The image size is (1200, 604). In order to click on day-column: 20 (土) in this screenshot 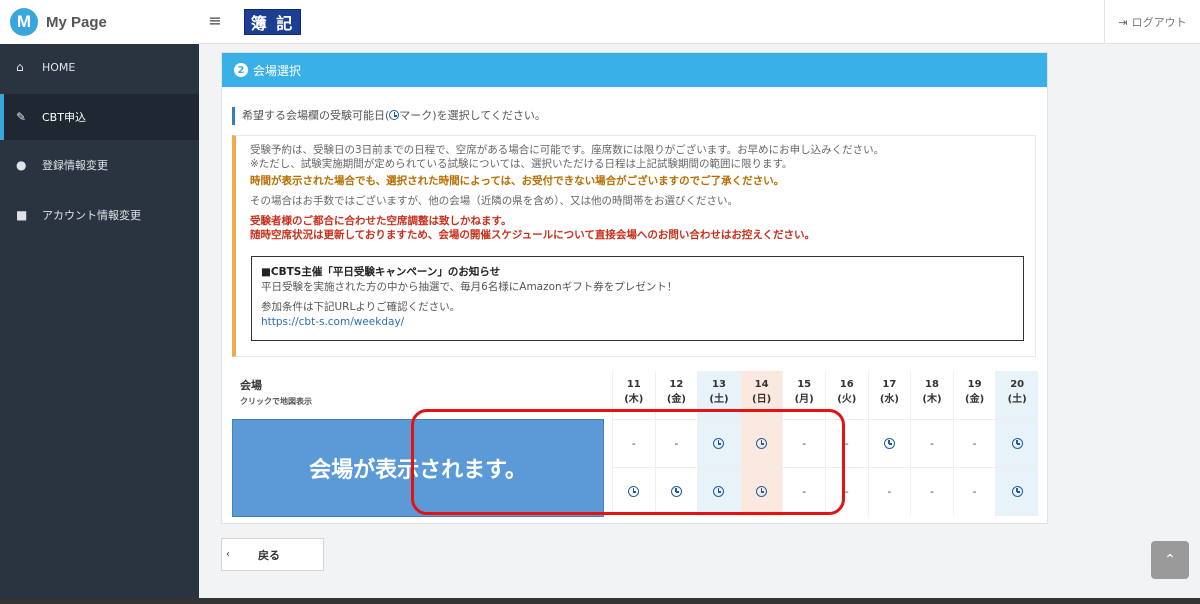, I will do `click(1016, 443)`.